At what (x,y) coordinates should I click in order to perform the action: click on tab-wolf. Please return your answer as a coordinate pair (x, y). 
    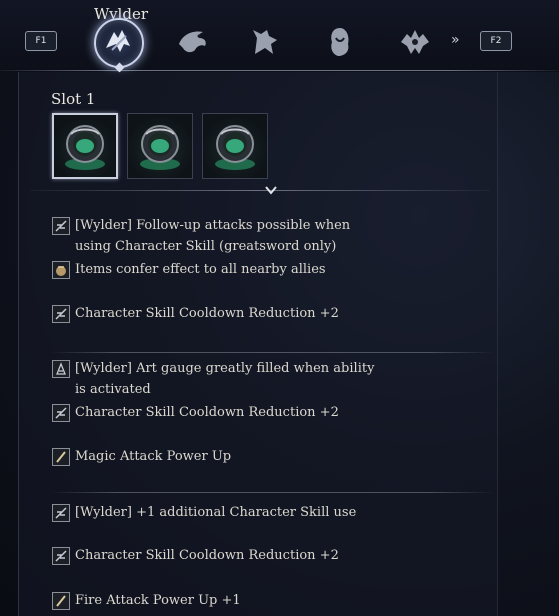
    Looking at the image, I should click on (265, 42).